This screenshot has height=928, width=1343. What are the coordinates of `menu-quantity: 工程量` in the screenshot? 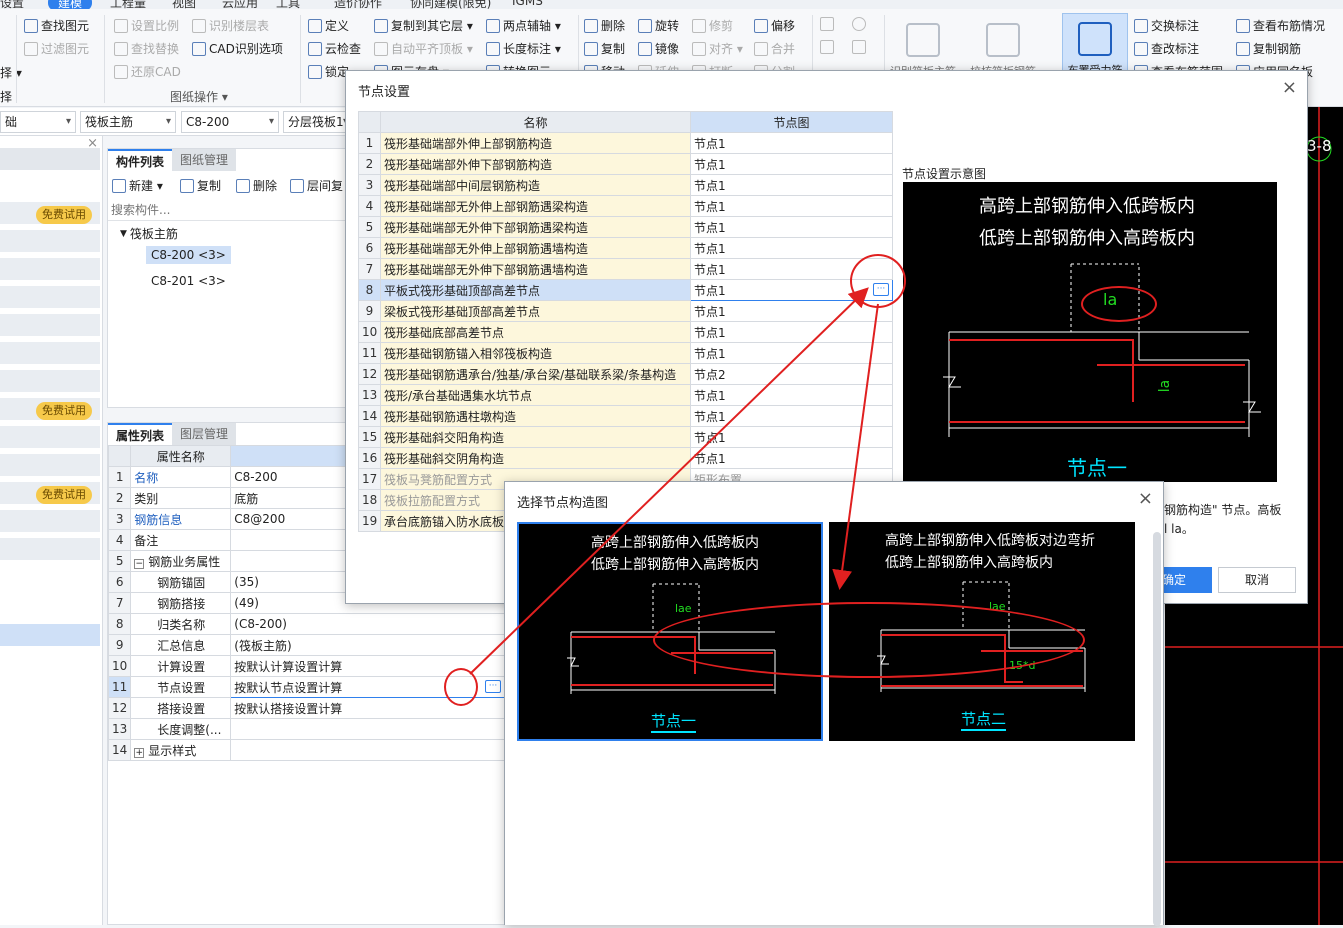 It's located at (128, 4).